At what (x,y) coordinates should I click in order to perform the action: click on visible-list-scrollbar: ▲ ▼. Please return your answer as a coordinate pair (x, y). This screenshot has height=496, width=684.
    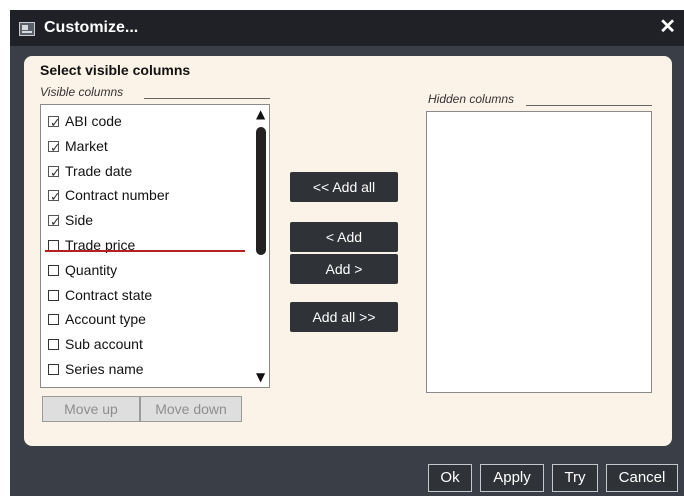
    Looking at the image, I should click on (261, 246).